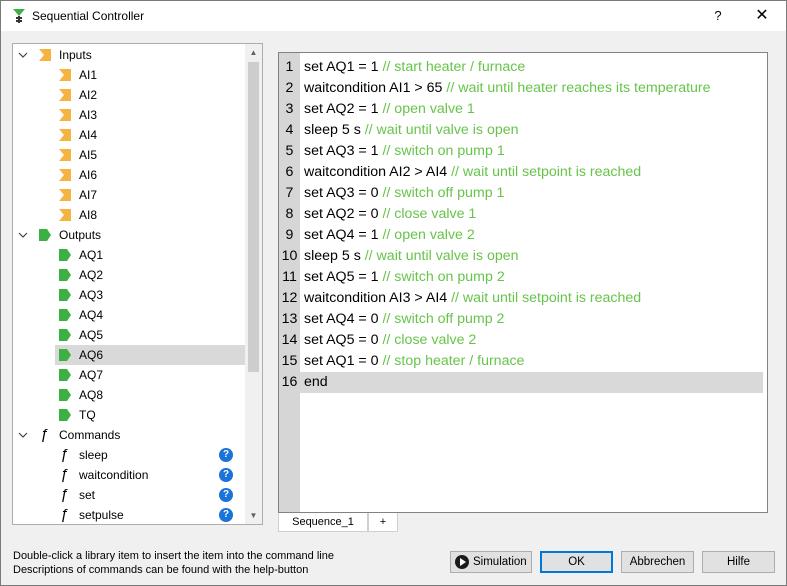 Image resolution: width=787 pixels, height=586 pixels. I want to click on tree-item-ai1: AI1, so click(150, 75).